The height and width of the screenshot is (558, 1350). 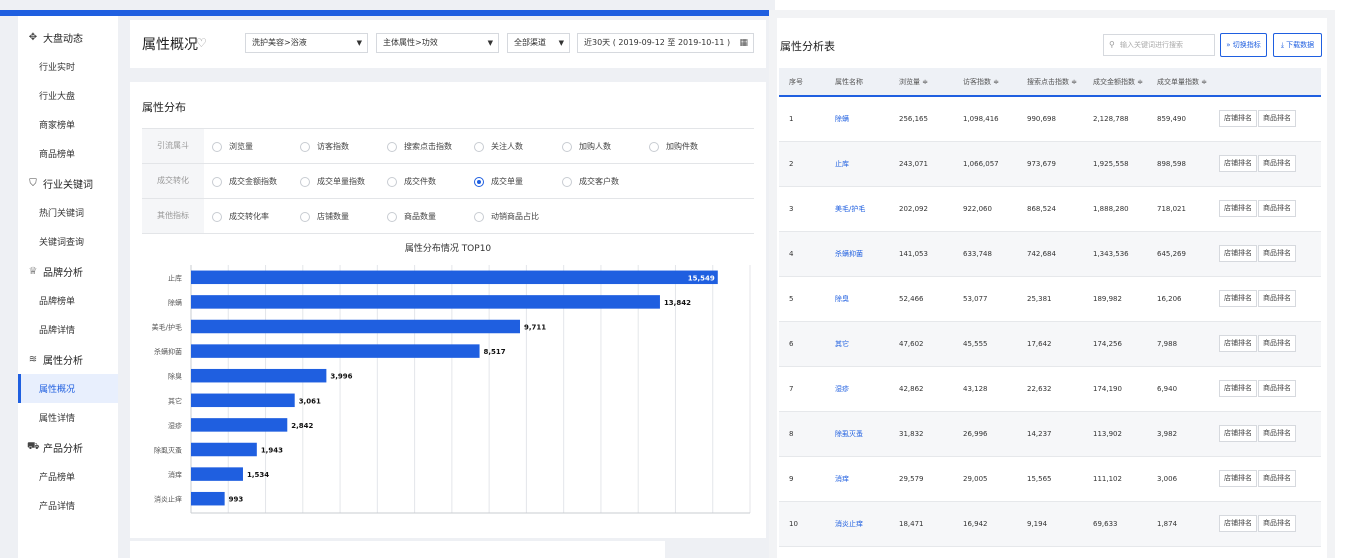 What do you see at coordinates (324, 216) in the screenshot?
I see `metric-radio: 店铺数量` at bounding box center [324, 216].